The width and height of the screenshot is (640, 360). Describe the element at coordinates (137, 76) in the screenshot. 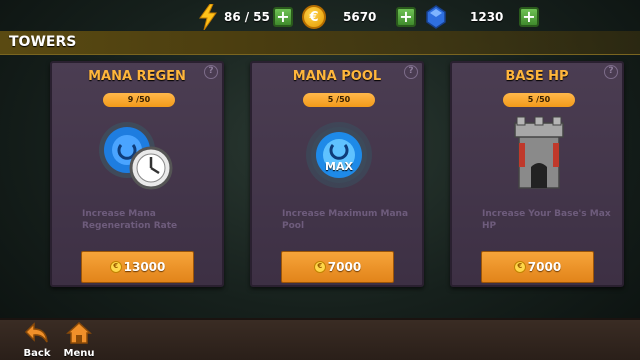

I see `card-title: MANA REGEN` at that location.